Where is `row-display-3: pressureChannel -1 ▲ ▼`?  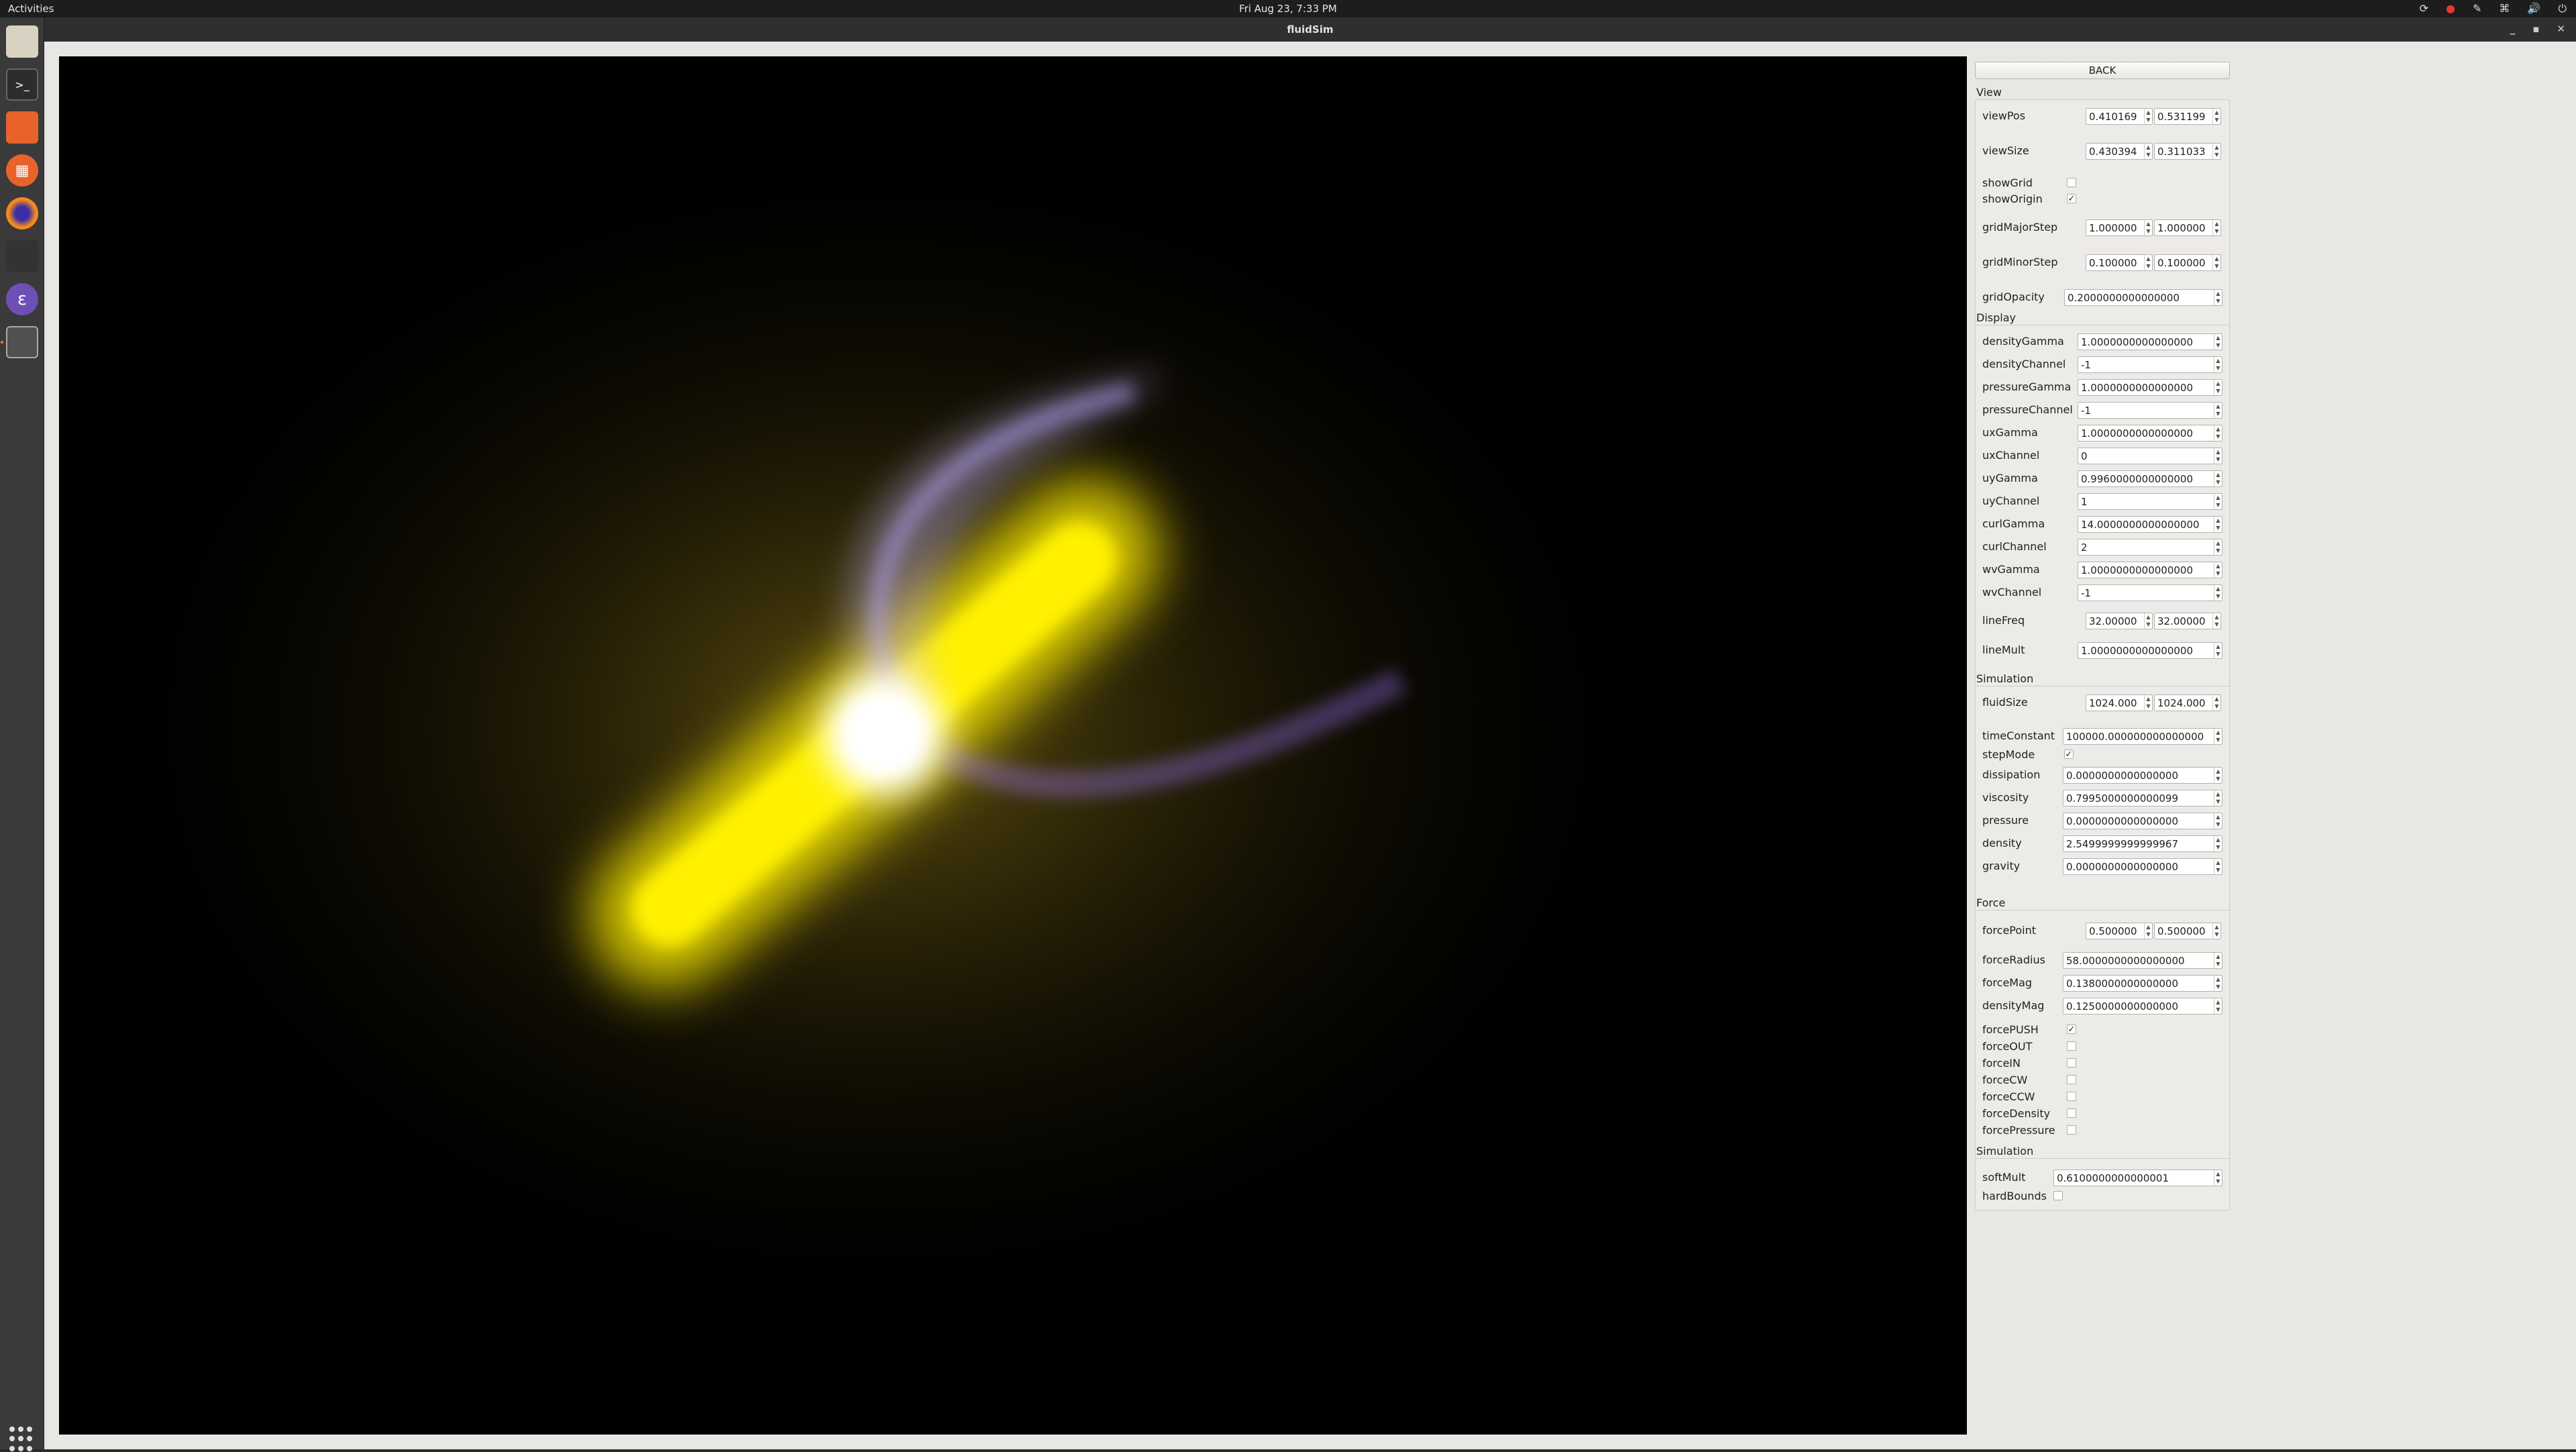
row-display-3: pressureChannel -1 ▲ ▼ is located at coordinates (2103, 410).